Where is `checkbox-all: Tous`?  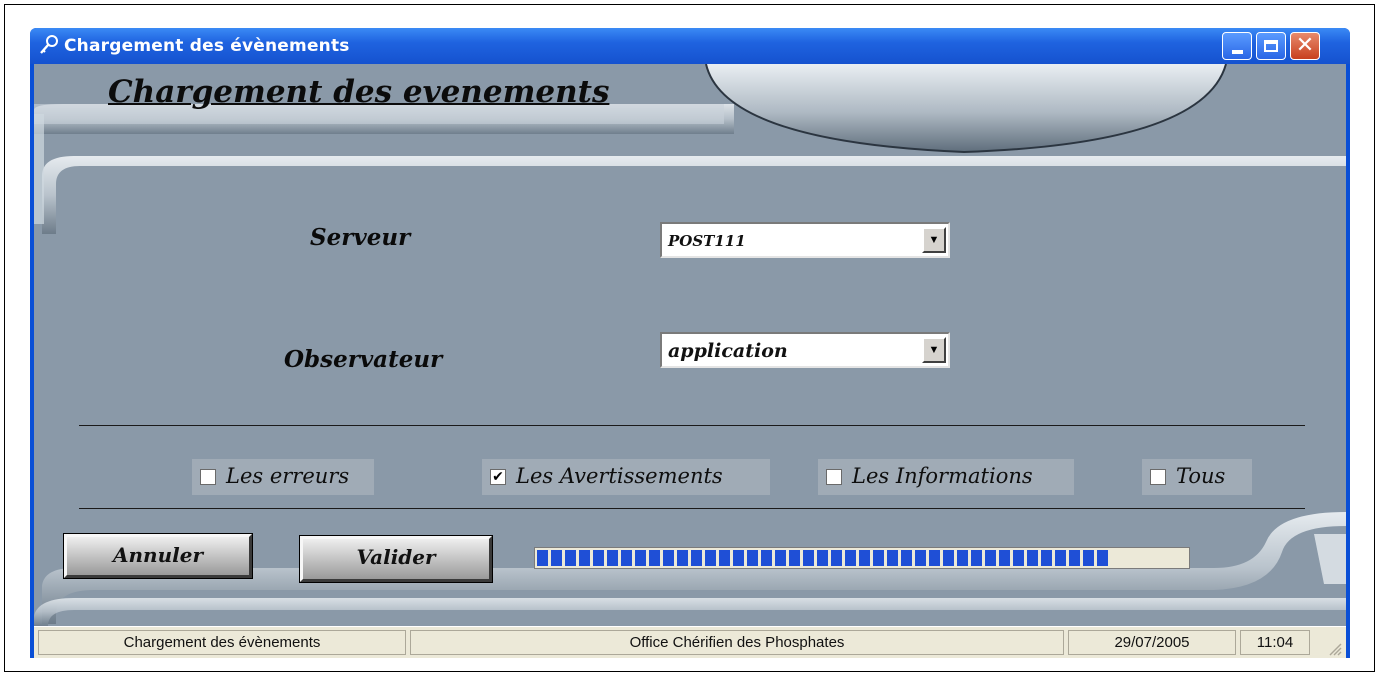
checkbox-all: Tous is located at coordinates (1197, 477).